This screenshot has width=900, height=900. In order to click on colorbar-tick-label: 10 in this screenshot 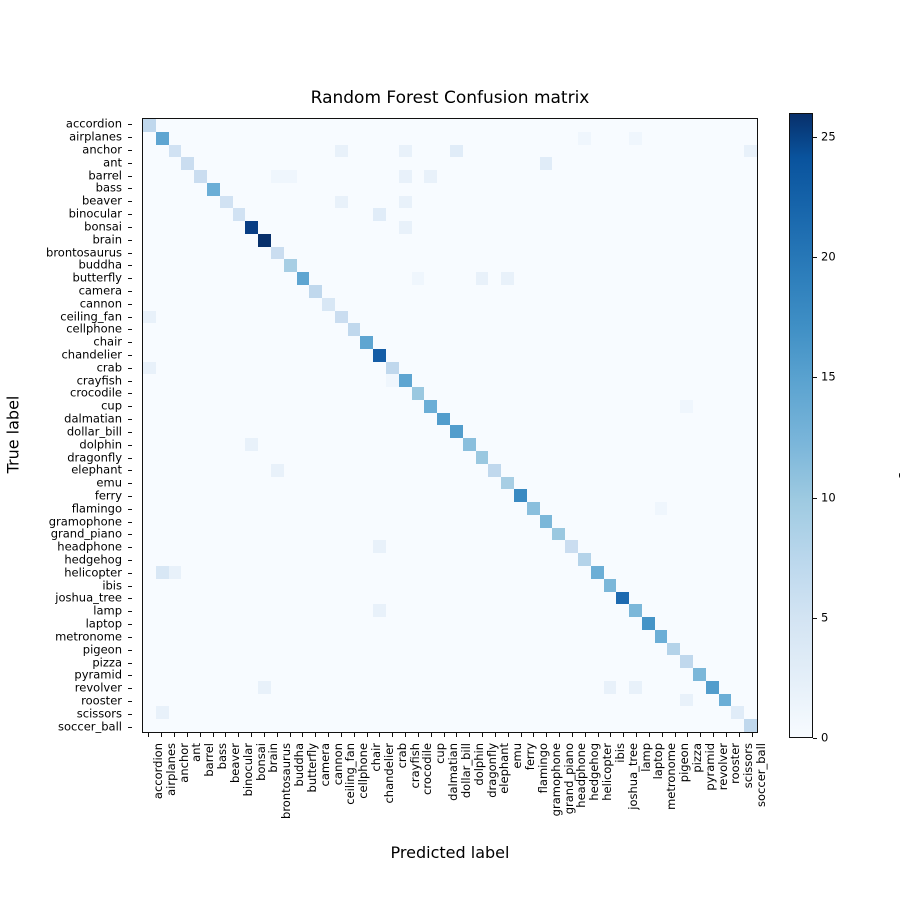, I will do `click(828, 496)`.